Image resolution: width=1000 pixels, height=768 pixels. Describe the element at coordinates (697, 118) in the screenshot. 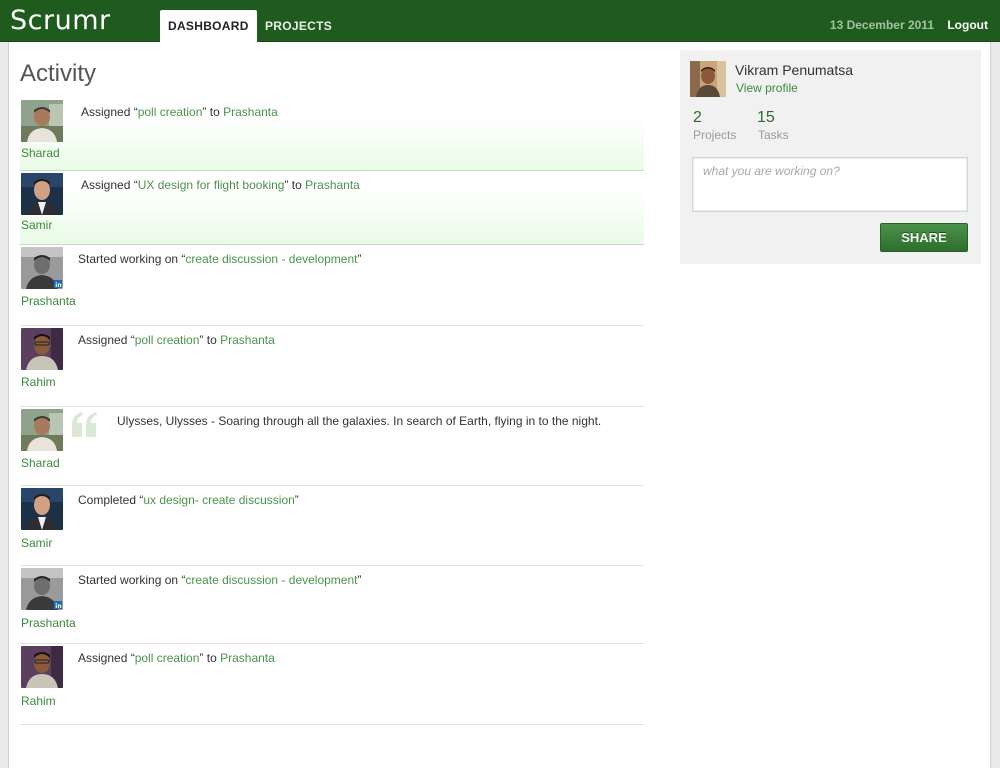

I see `projects-count: 2` at that location.